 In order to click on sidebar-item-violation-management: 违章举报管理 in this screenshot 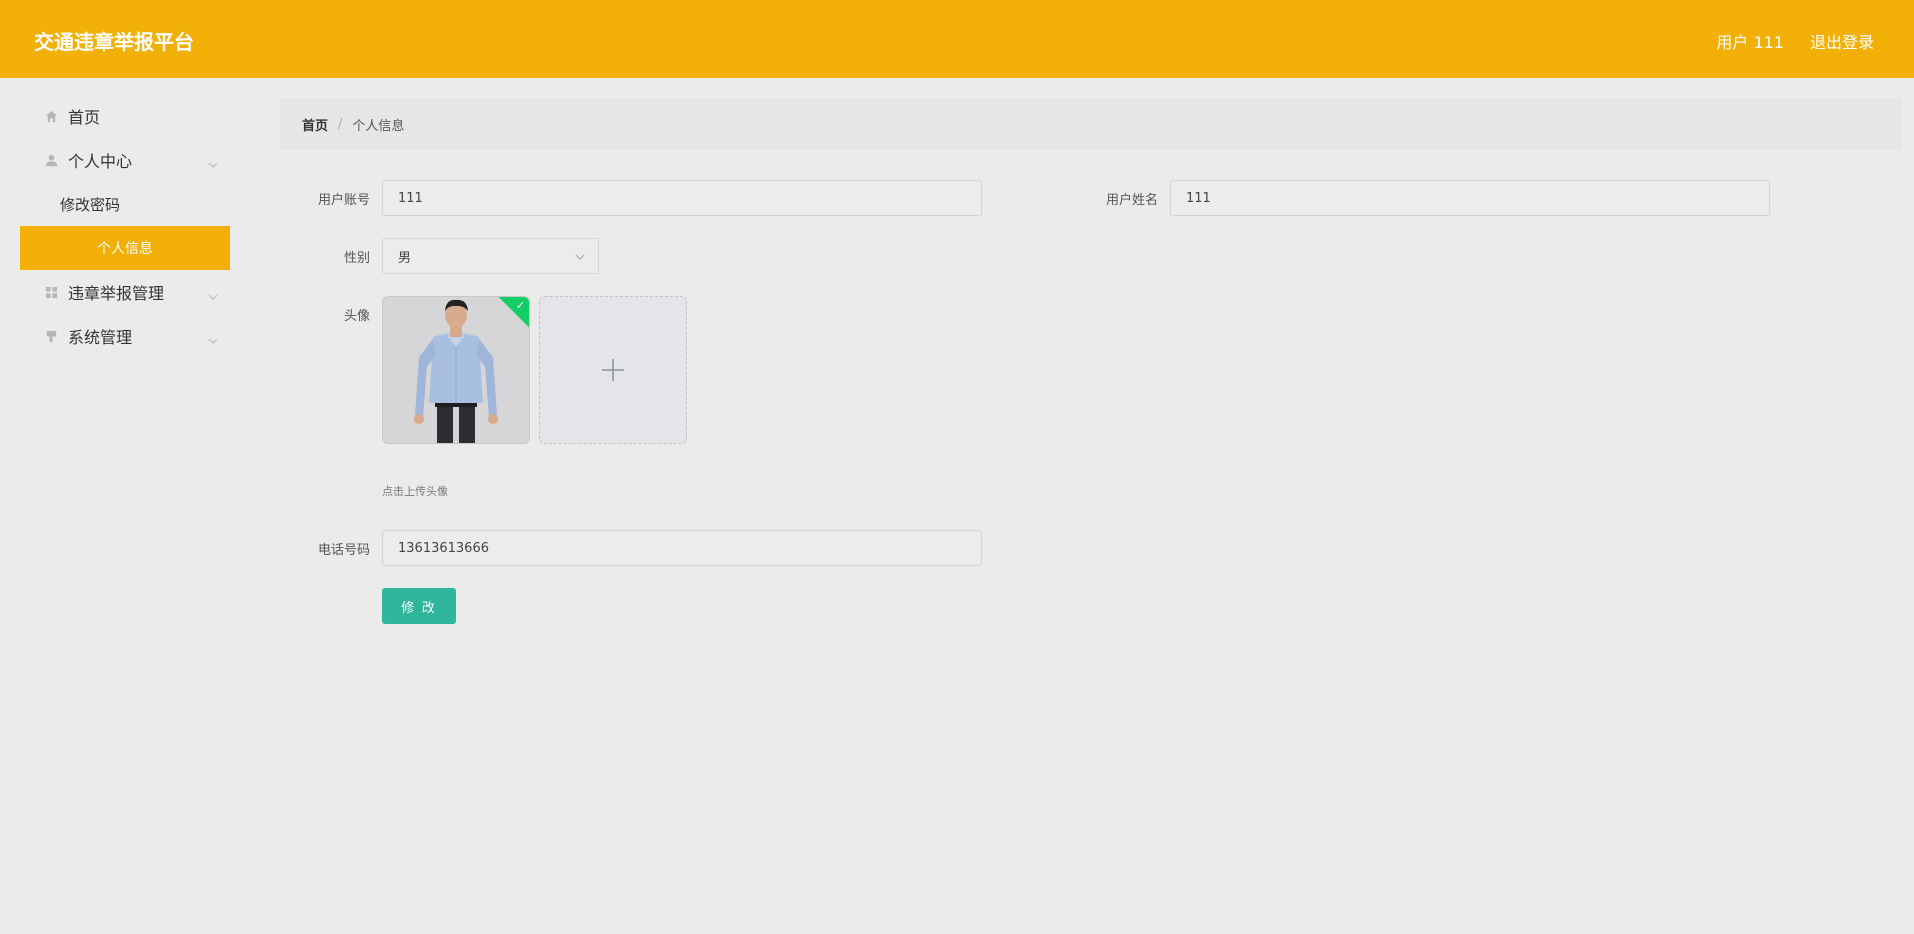, I will do `click(125, 292)`.